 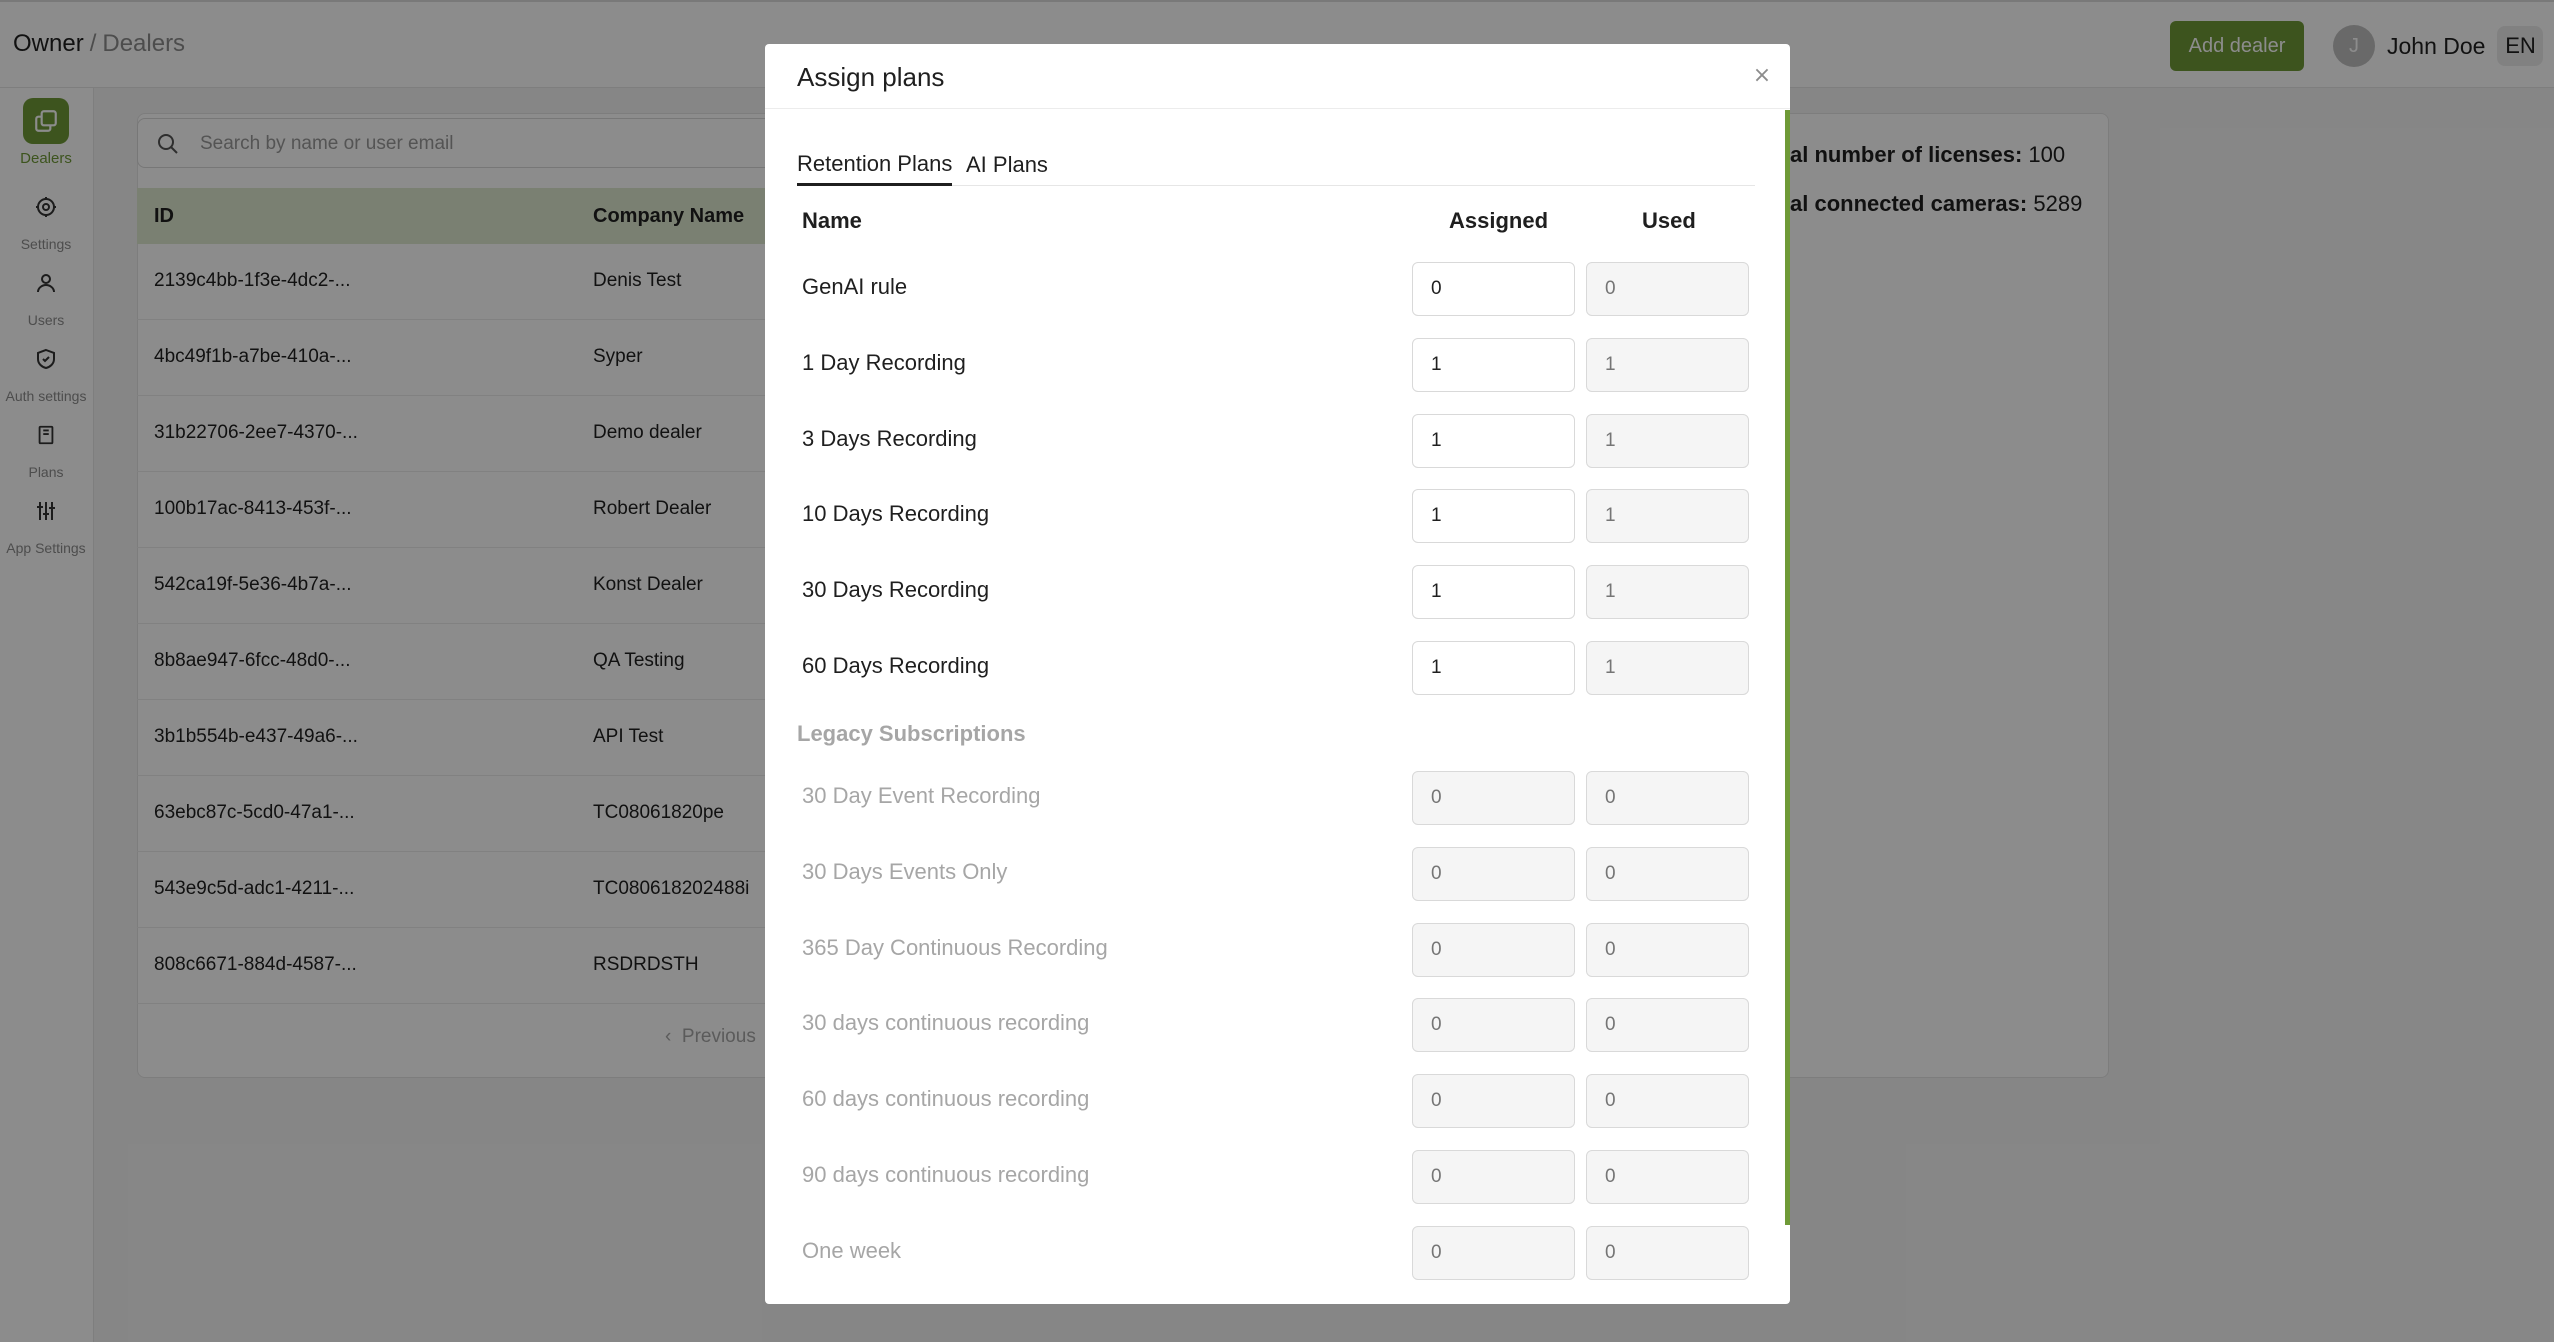 I want to click on modal-title: Assign plans, so click(x=871, y=77).